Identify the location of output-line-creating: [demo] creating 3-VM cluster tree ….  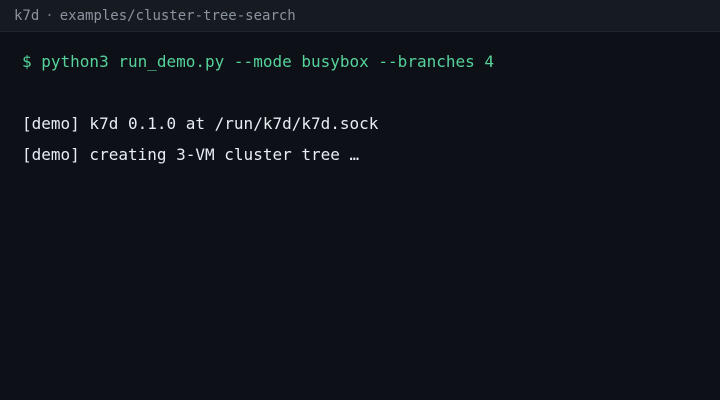
(191, 154).